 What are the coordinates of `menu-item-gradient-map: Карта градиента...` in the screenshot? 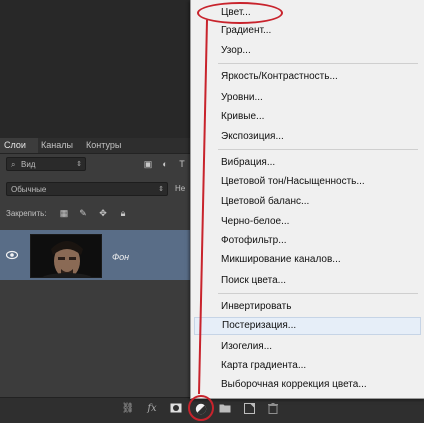 It's located at (263, 366).